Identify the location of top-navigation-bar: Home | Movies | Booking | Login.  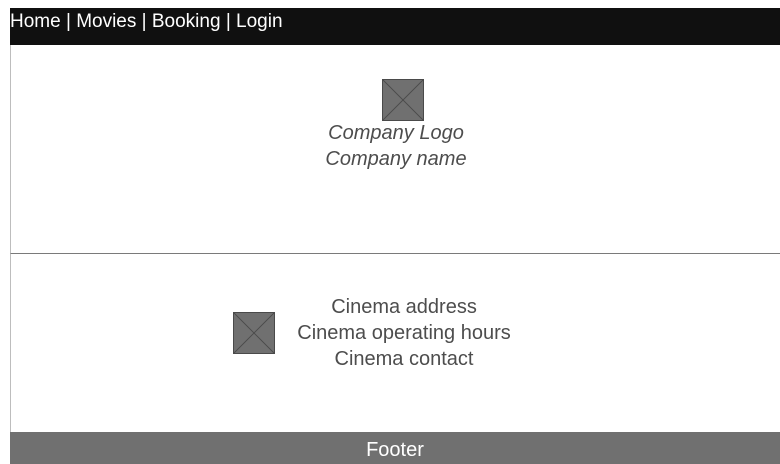
(395, 26).